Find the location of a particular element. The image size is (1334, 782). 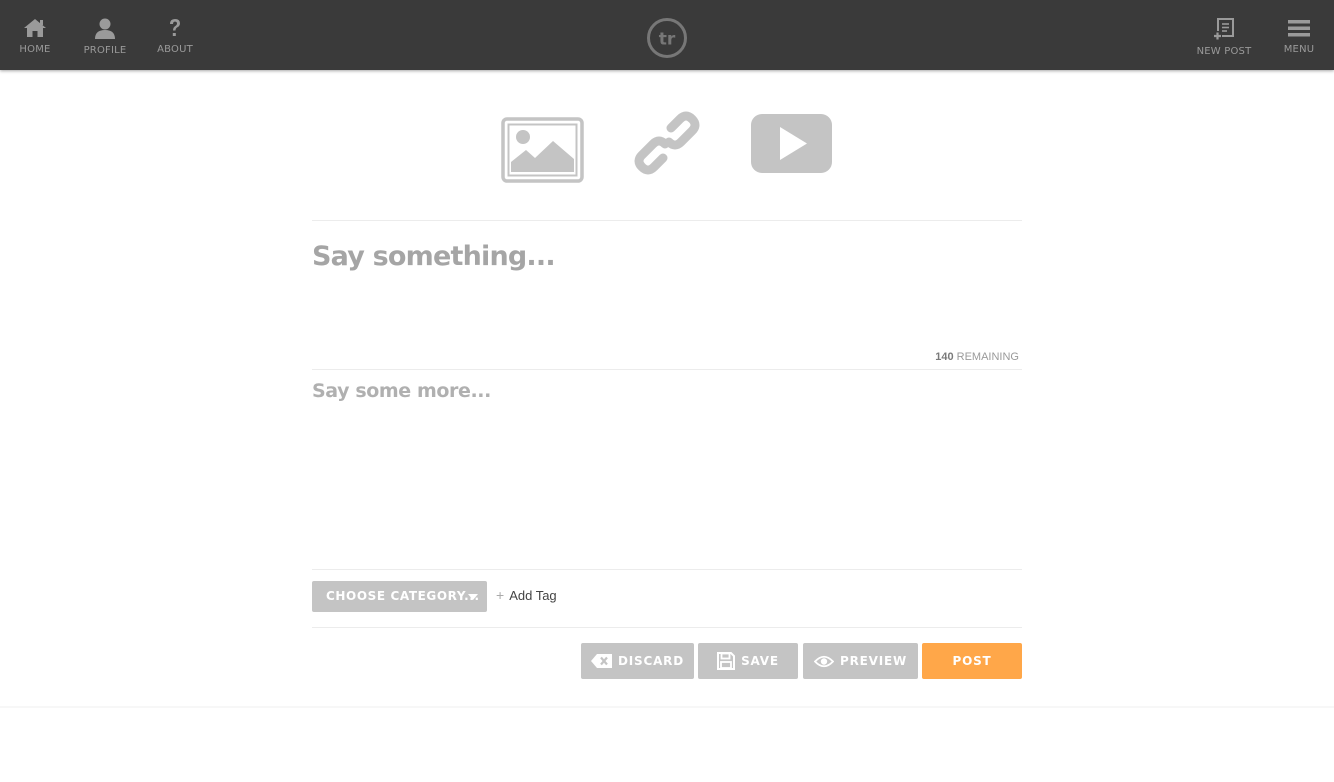

logo-text: tr is located at coordinates (667, 40).